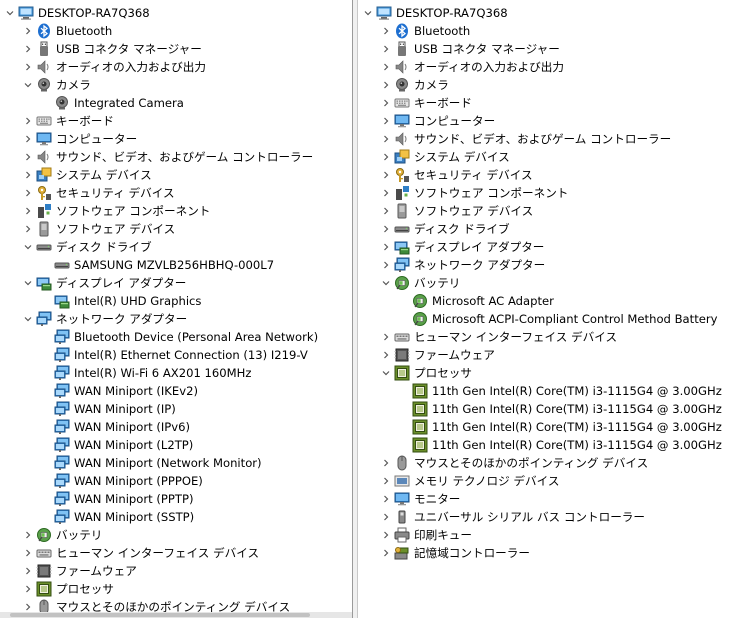  What do you see at coordinates (420, 499) in the screenshot?
I see `device-category-node: モニター` at bounding box center [420, 499].